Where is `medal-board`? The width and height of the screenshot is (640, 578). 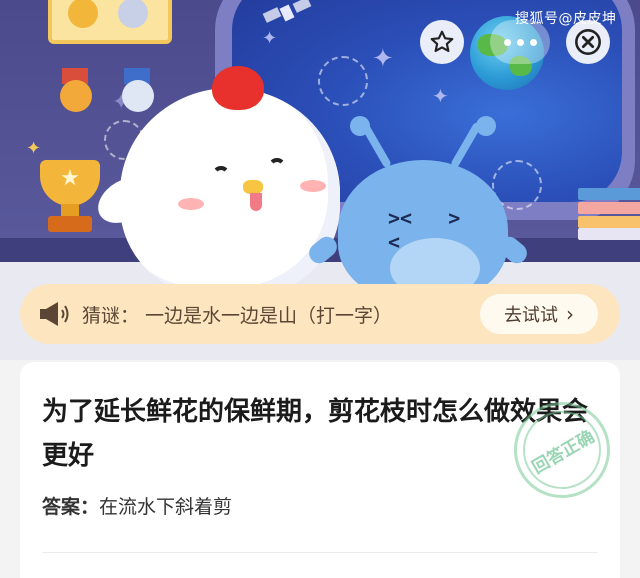
medal-board is located at coordinates (110, 22).